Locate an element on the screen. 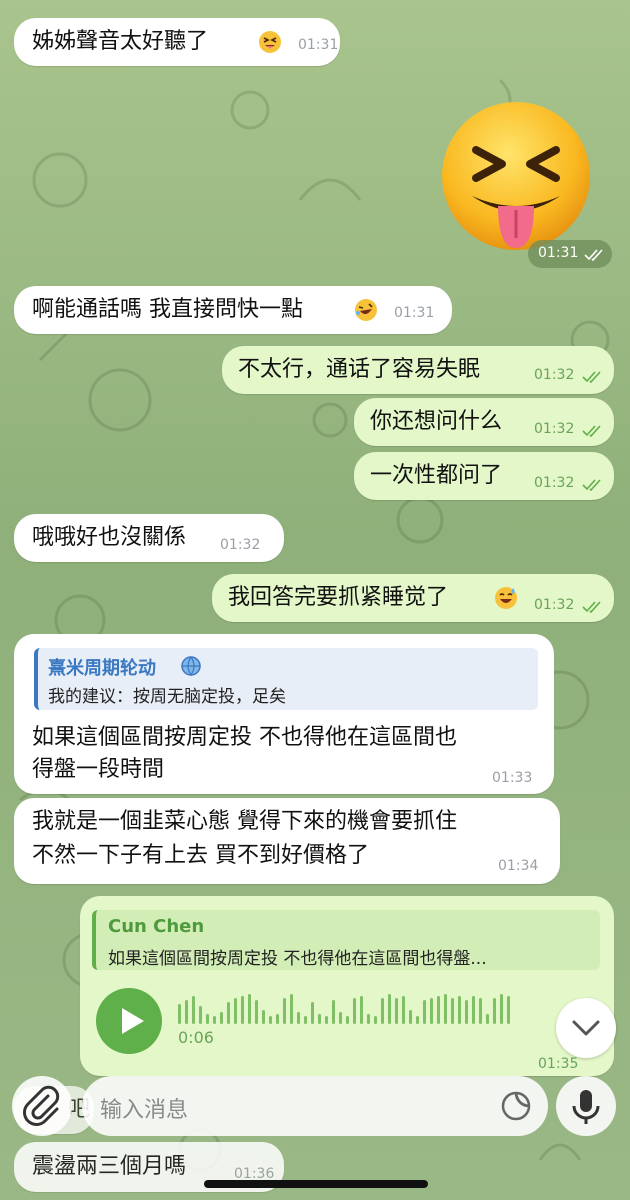 This screenshot has height=1200, width=630. message-time: 01:35 is located at coordinates (558, 1064).